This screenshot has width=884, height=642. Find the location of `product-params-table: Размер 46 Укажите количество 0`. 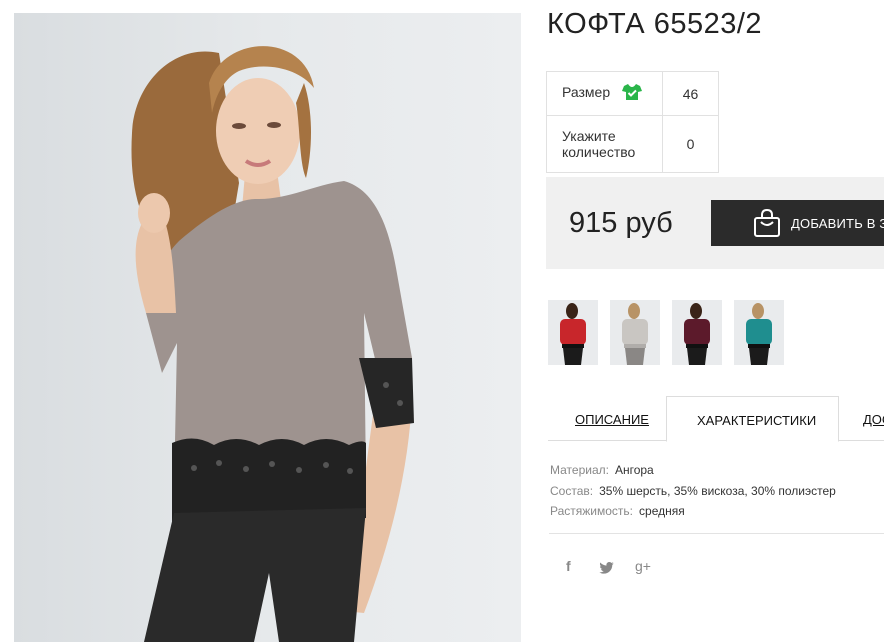

product-params-table: Размер 46 Укажите количество 0 is located at coordinates (632, 122).